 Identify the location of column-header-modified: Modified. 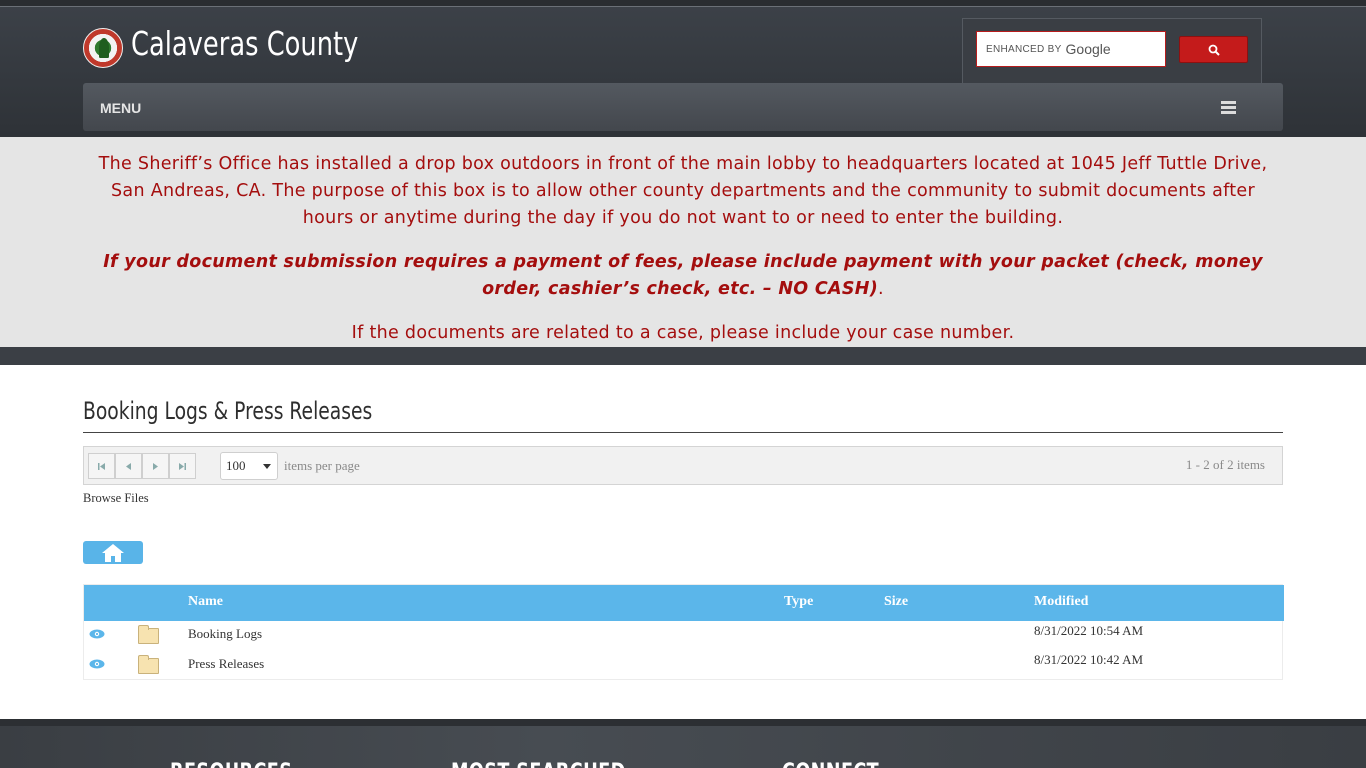
(1061, 602).